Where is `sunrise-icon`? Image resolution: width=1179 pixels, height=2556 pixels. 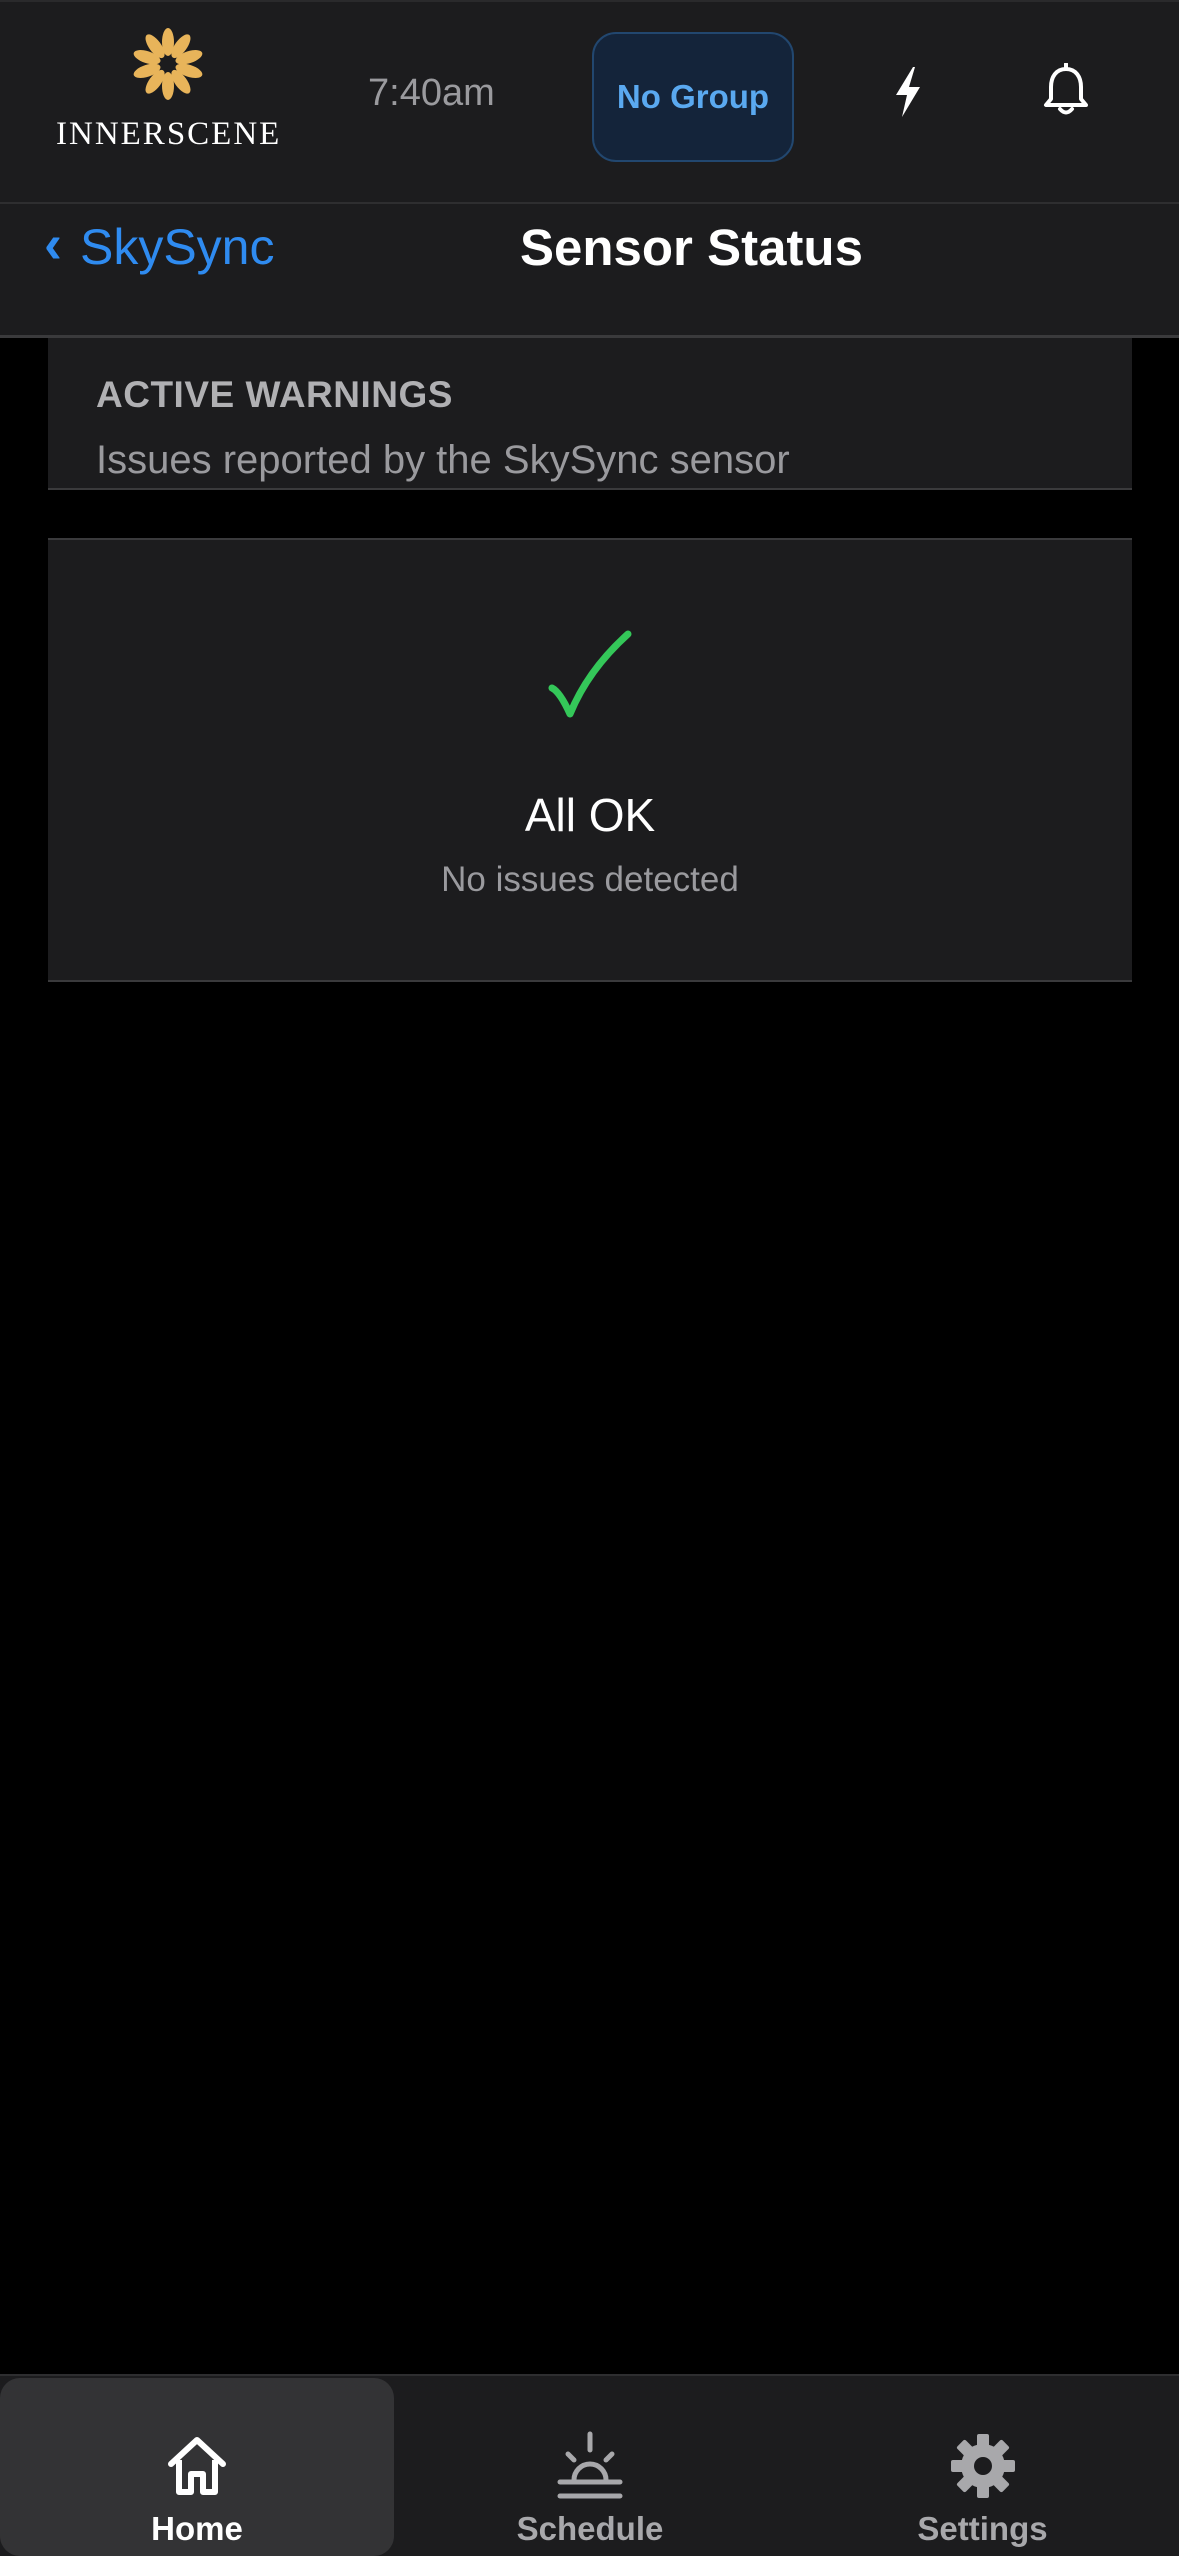
sunrise-icon is located at coordinates (590, 2465).